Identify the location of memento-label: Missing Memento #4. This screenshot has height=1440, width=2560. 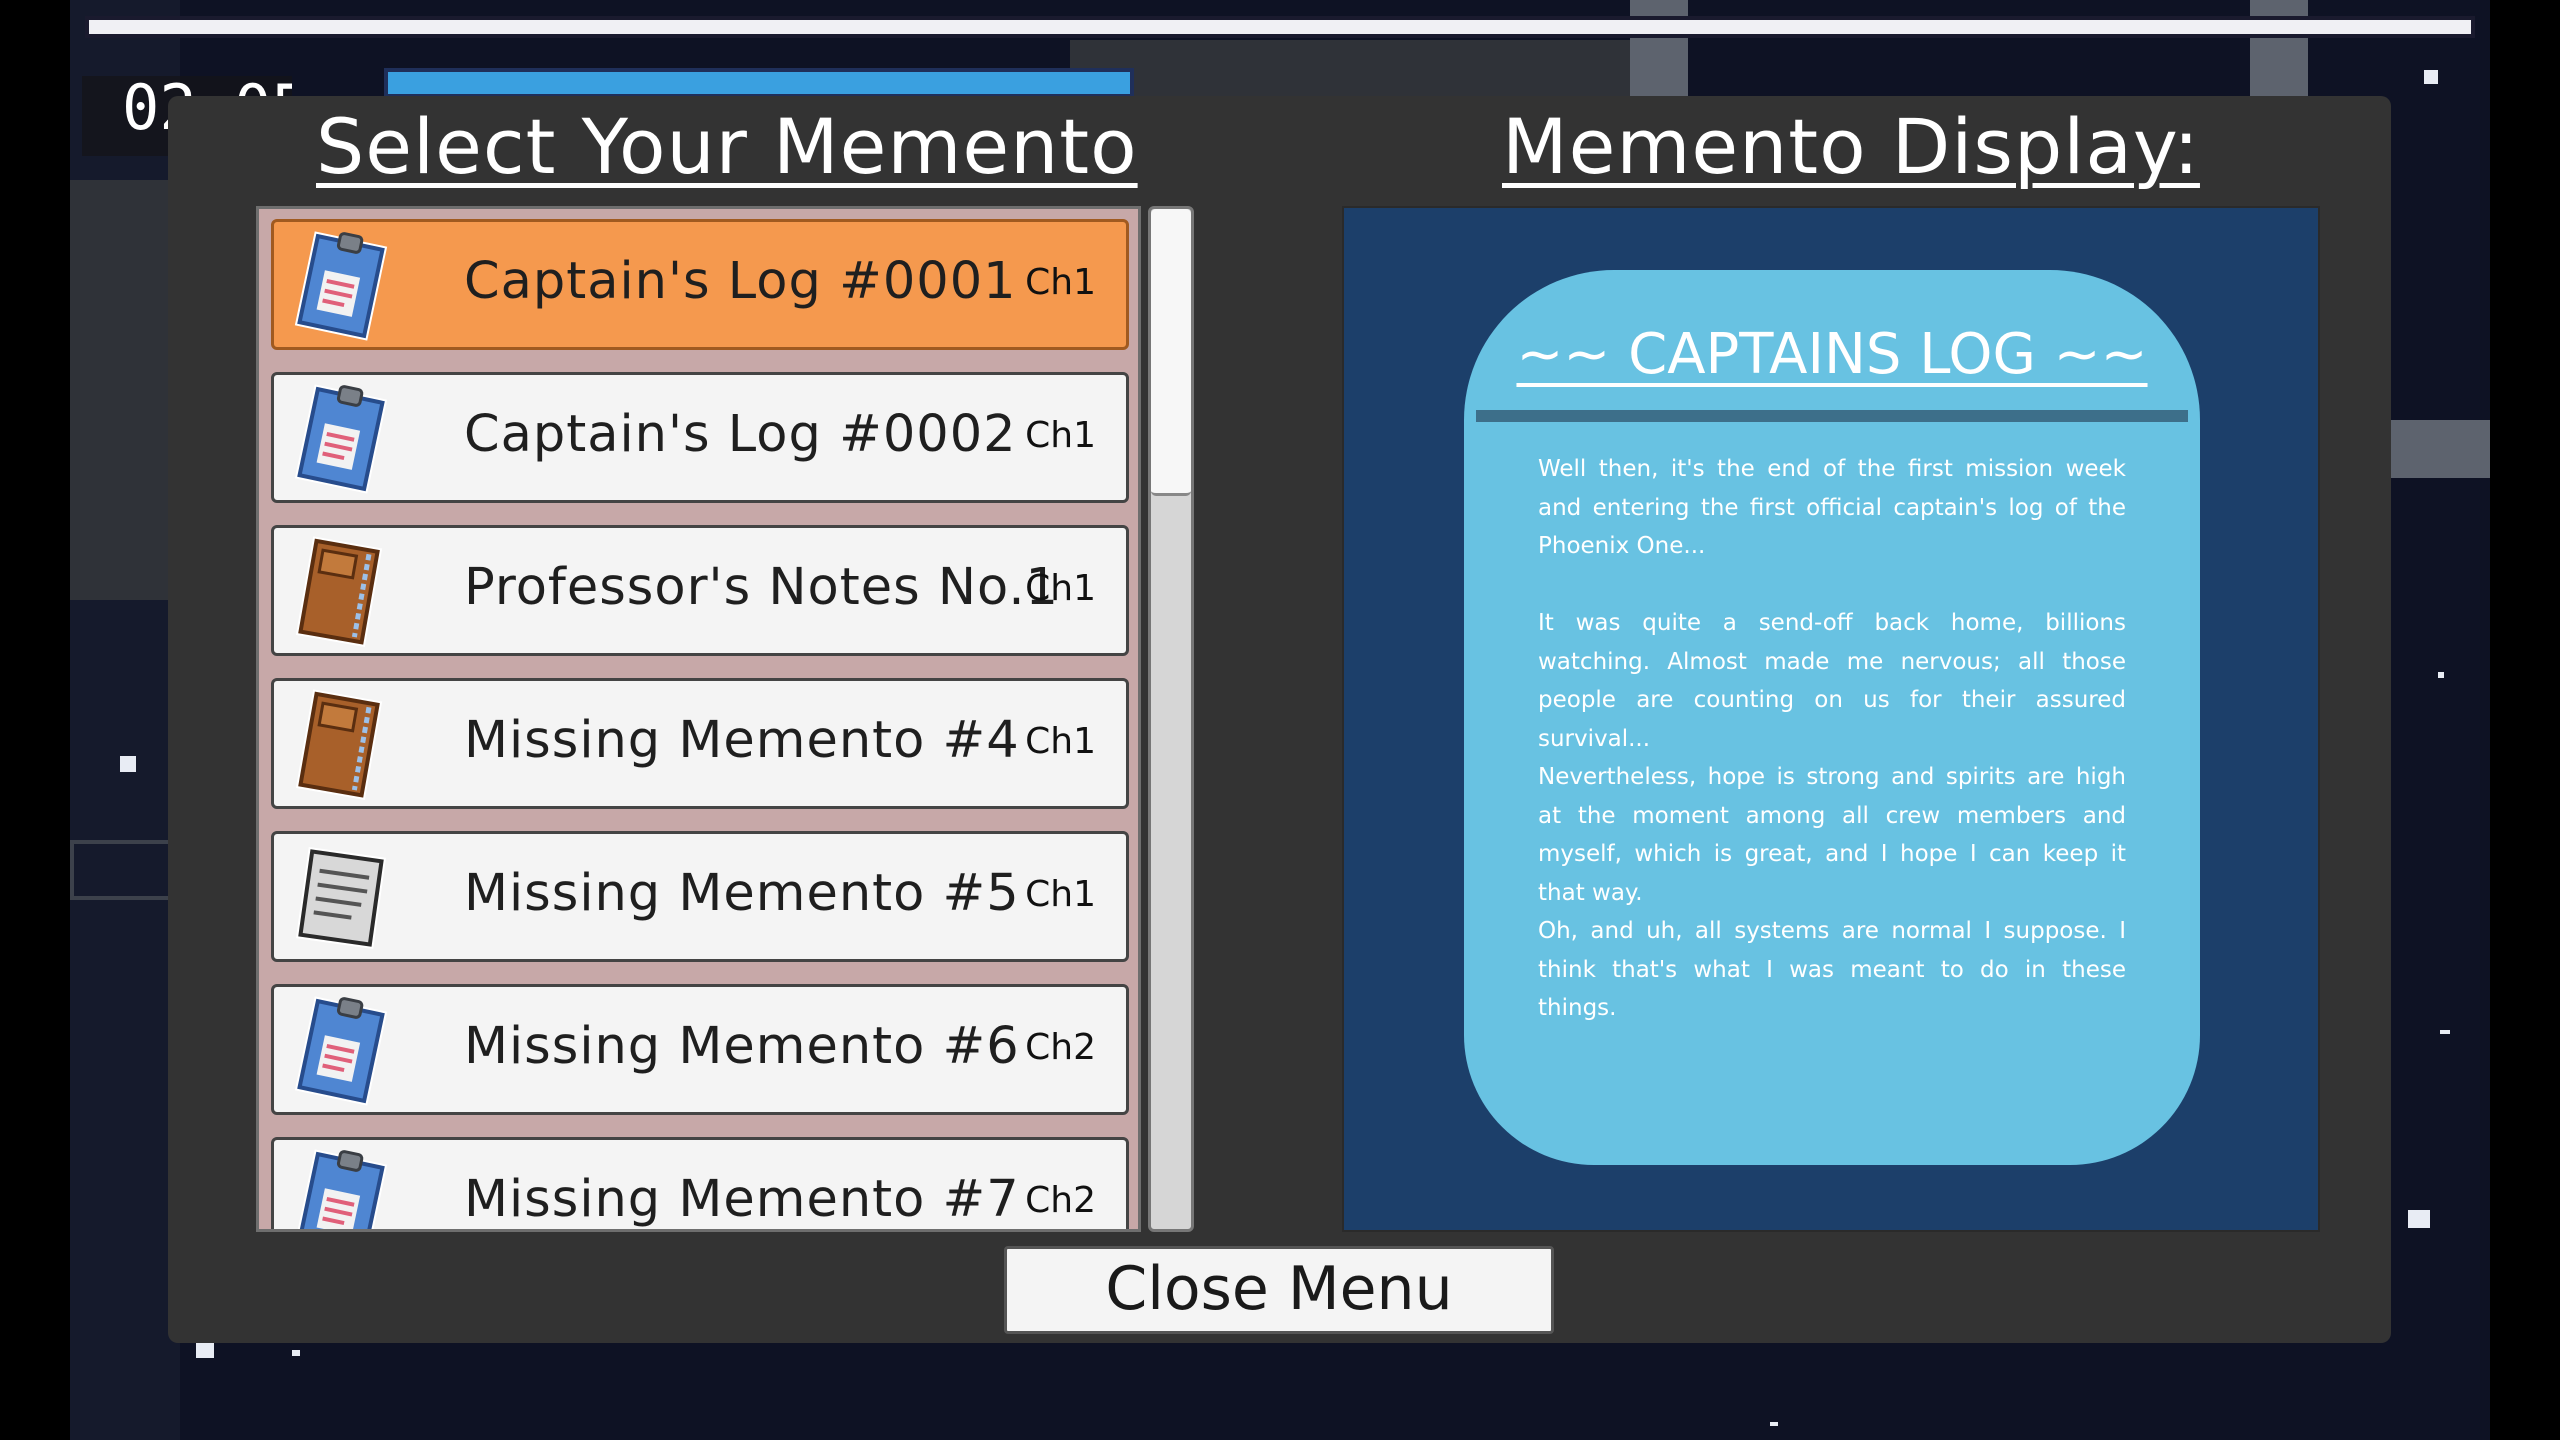
(742, 740).